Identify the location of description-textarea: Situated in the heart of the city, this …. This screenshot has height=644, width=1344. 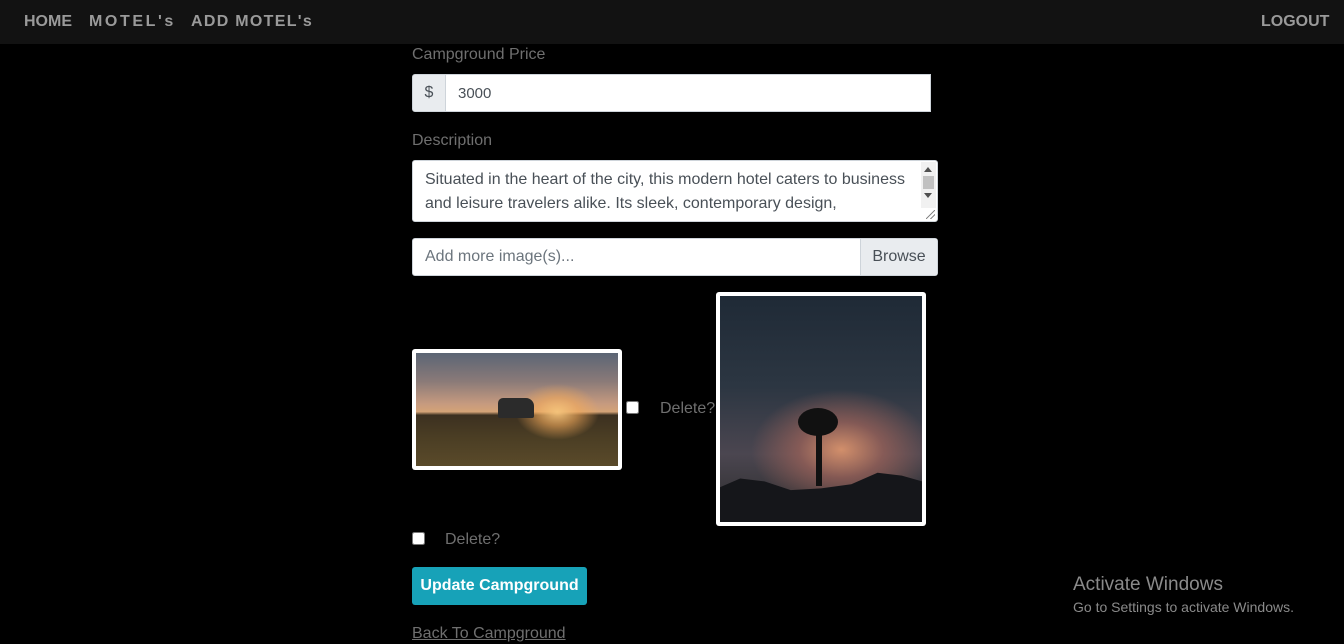
(675, 191).